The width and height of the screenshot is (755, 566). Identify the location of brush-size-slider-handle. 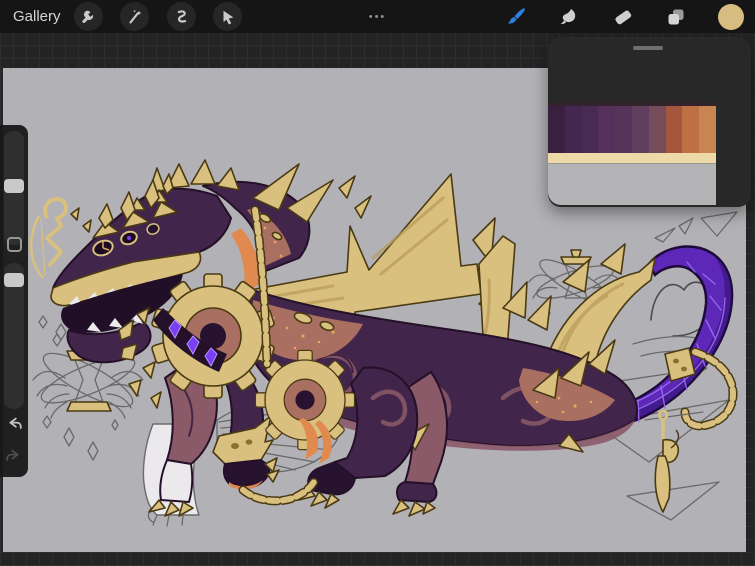
(14, 186).